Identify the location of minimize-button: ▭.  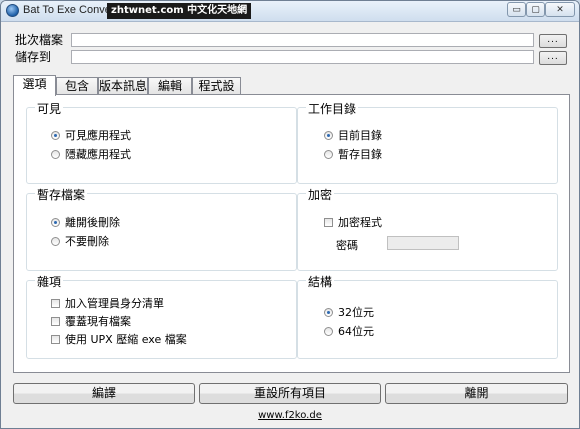
(516, 9).